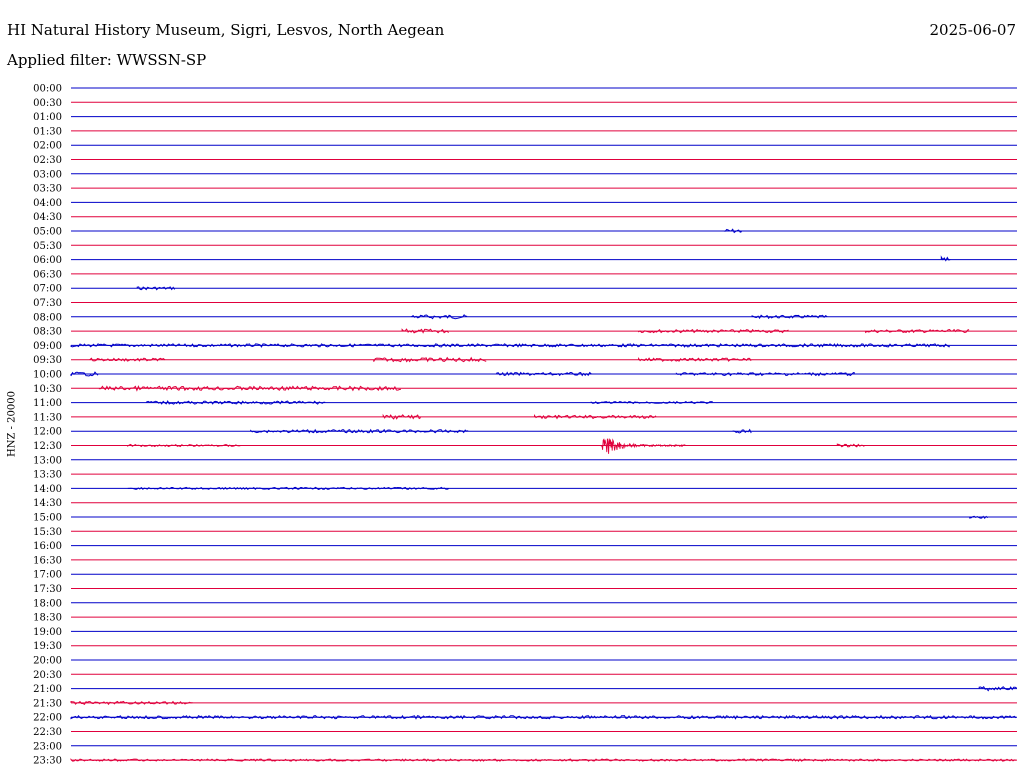 The image size is (1024, 780). What do you see at coordinates (47, 761) in the screenshot?
I see `time-tick-label: 23:30` at bounding box center [47, 761].